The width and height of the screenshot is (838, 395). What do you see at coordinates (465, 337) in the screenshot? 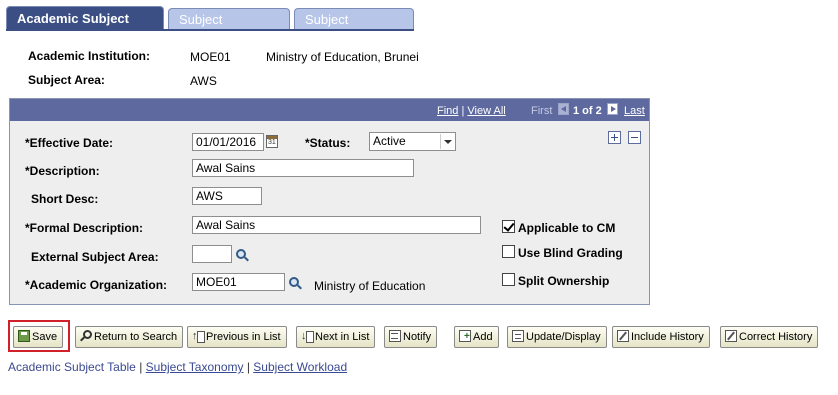
I see `add-icon` at bounding box center [465, 337].